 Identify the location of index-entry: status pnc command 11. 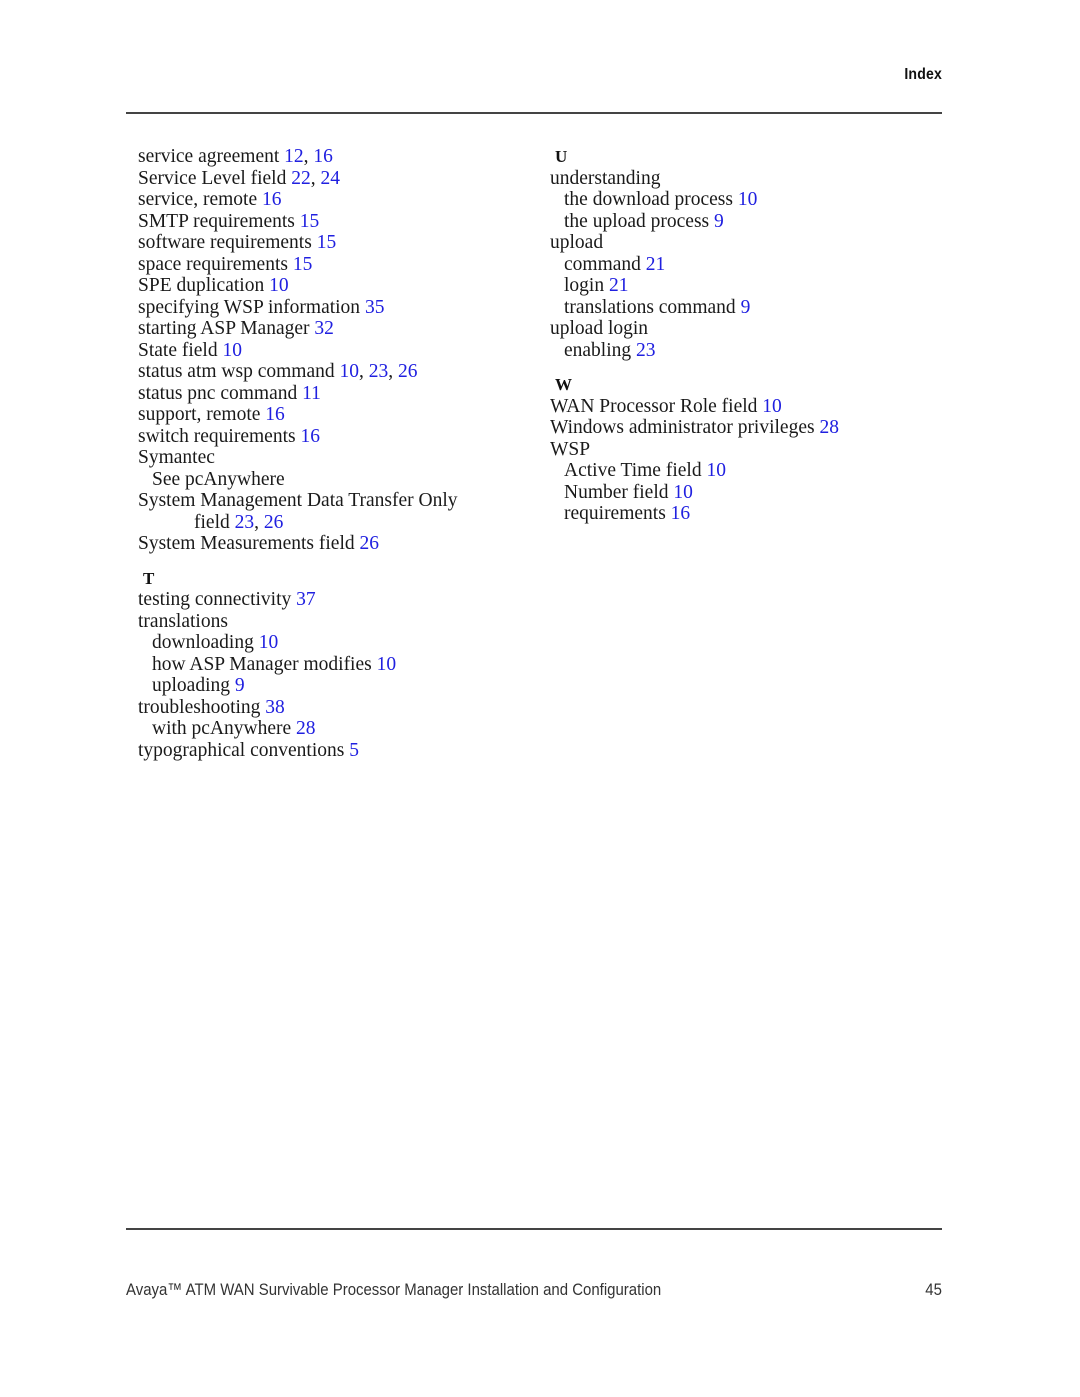
(338, 394).